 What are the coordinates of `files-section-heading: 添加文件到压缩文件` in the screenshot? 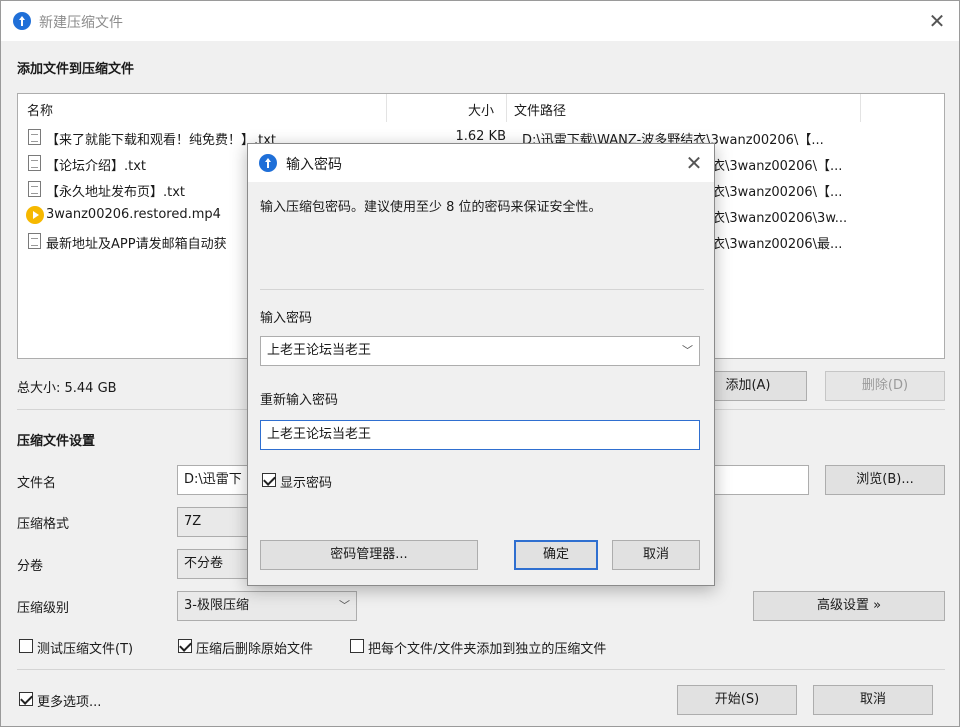 It's located at (76, 69).